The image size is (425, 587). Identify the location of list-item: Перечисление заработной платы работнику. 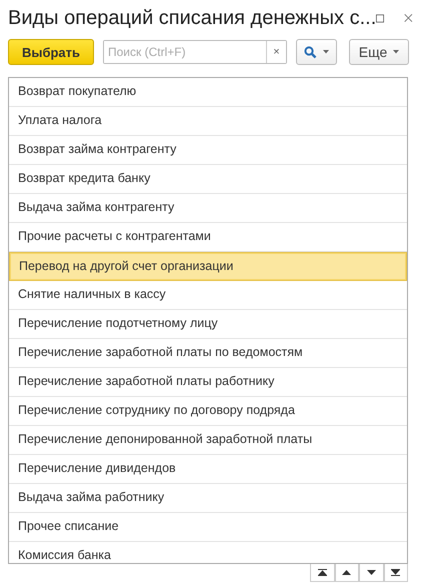
(208, 382).